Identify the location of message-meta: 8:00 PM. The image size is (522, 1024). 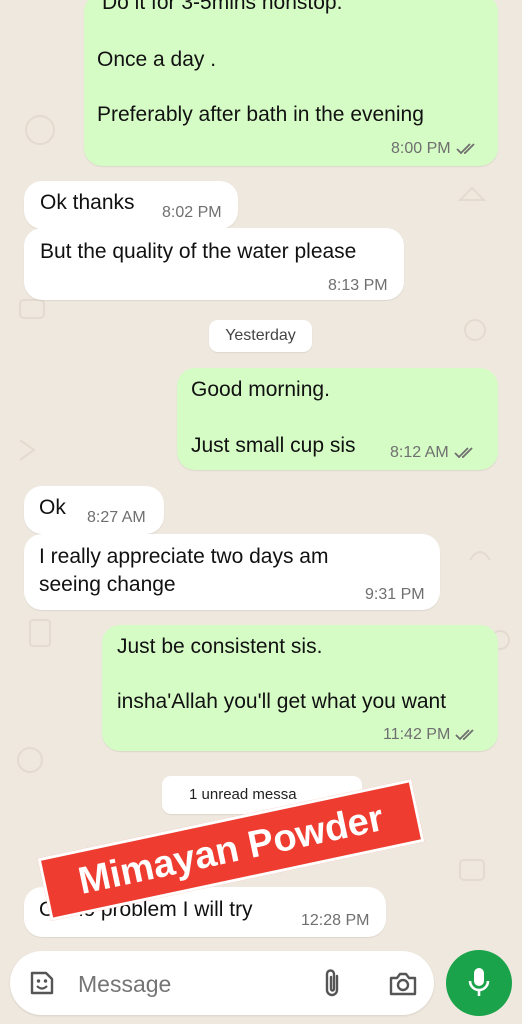
(435, 149).